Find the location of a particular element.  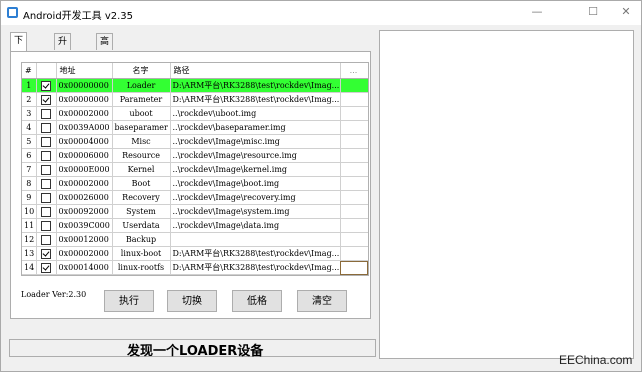

switch-button: 切换 is located at coordinates (192, 301).